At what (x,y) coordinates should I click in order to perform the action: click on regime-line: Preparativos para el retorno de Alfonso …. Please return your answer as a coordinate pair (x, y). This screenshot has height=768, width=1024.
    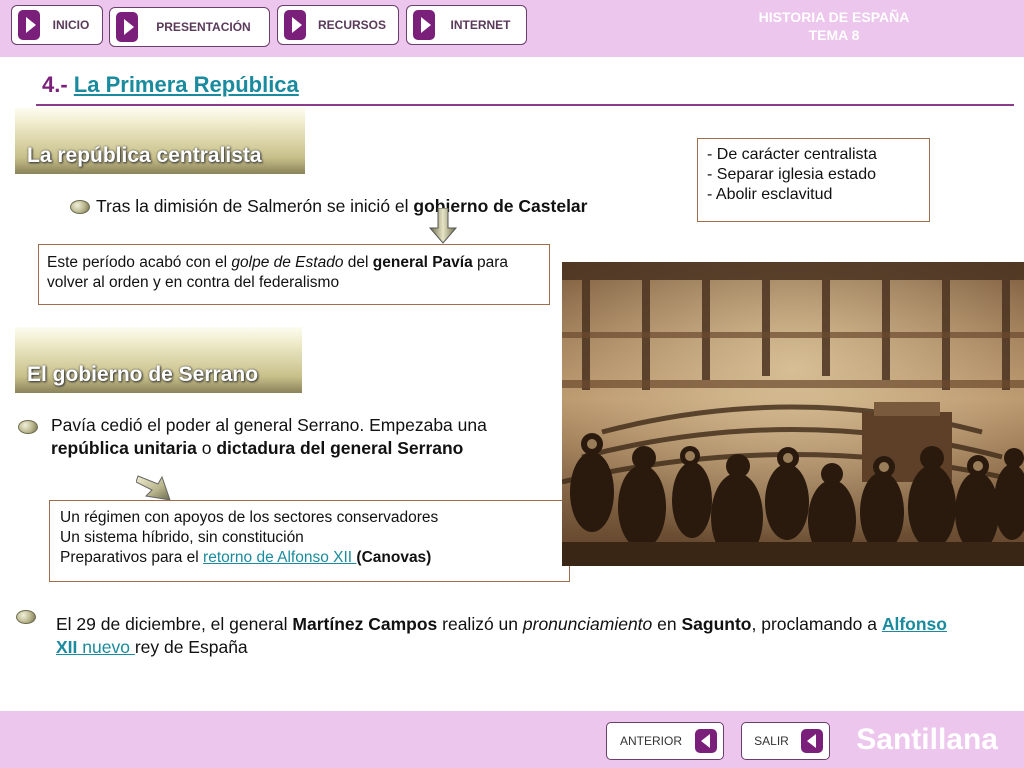
    Looking at the image, I should click on (309, 558).